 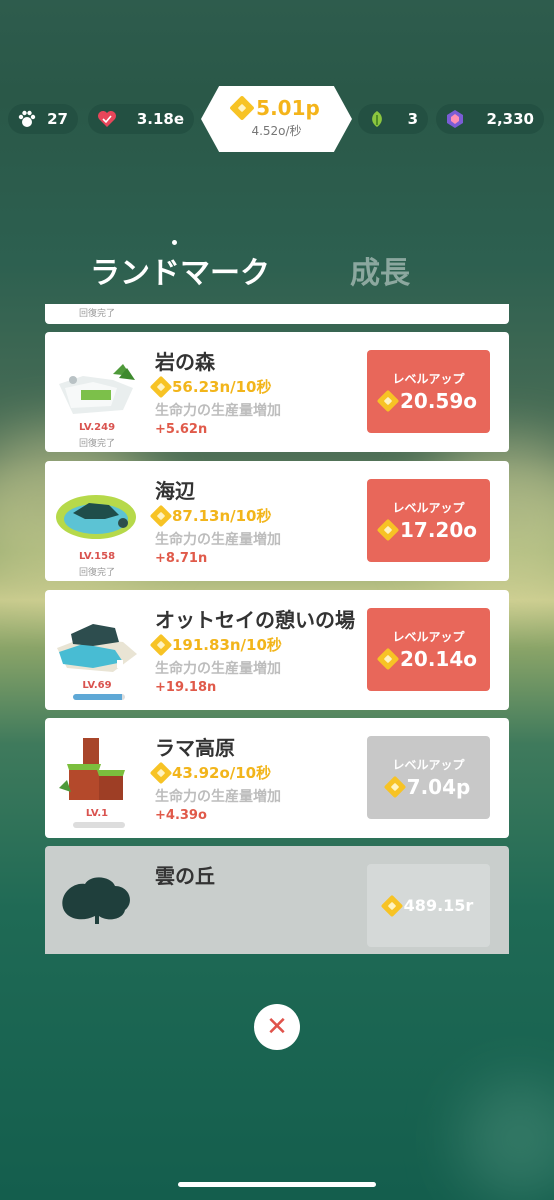 I want to click on unlock-button: 489.15r, so click(x=428, y=905).